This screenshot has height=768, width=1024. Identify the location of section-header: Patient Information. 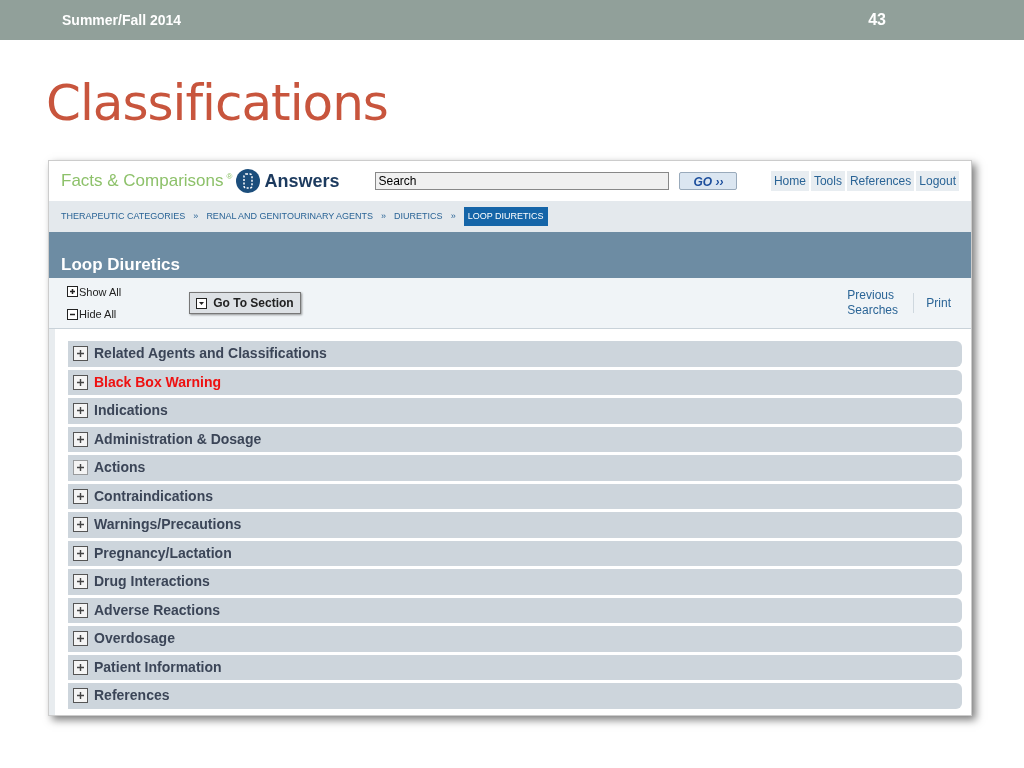
(515, 667).